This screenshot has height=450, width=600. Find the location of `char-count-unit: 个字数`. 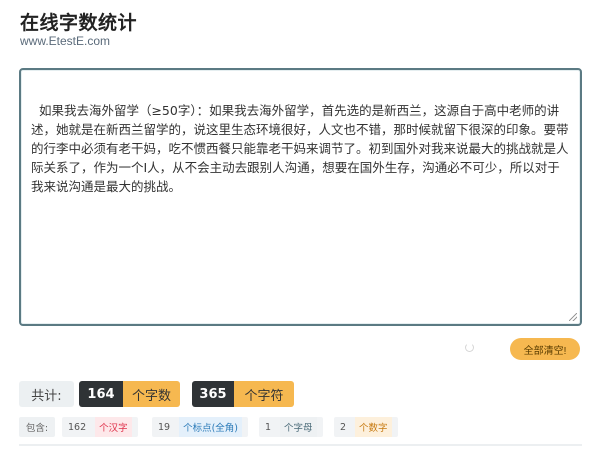

char-count-unit: 个字数 is located at coordinates (151, 394).